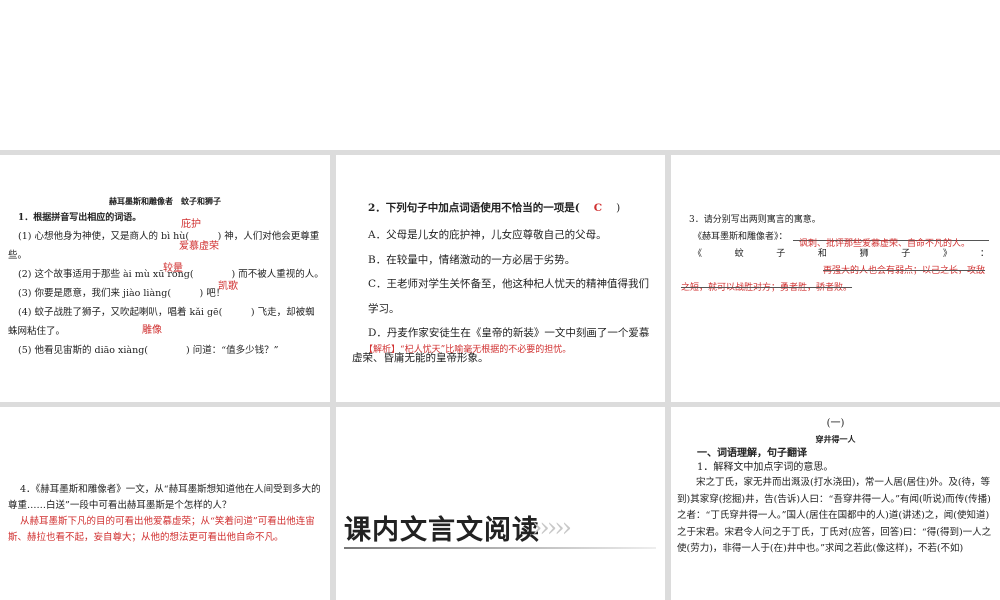 The height and width of the screenshot is (600, 1000). Describe the element at coordinates (173, 268) in the screenshot. I see `answer-3: 较量` at that location.